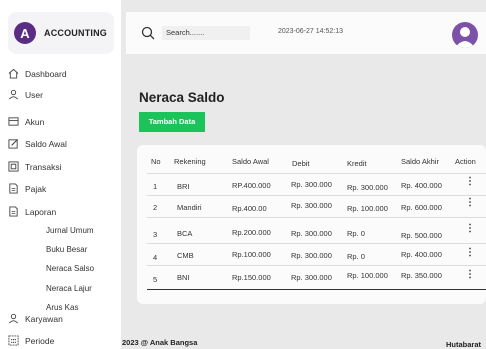 This screenshot has height=349, width=486. What do you see at coordinates (465, 161) in the screenshot?
I see `column-header: Action` at bounding box center [465, 161].